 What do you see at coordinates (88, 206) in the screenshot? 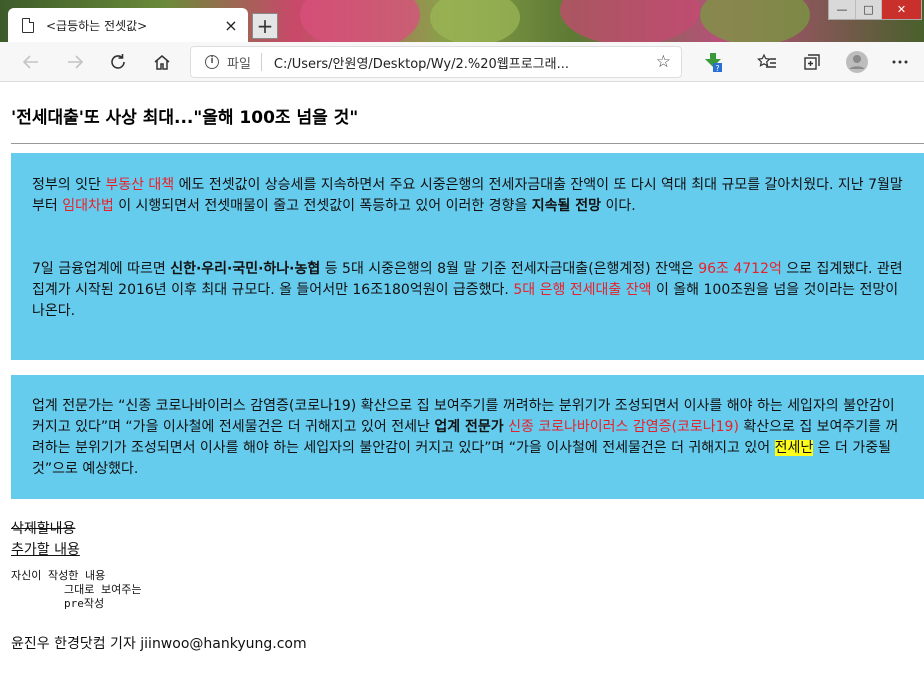
I see `red-text: 임대차법` at bounding box center [88, 206].